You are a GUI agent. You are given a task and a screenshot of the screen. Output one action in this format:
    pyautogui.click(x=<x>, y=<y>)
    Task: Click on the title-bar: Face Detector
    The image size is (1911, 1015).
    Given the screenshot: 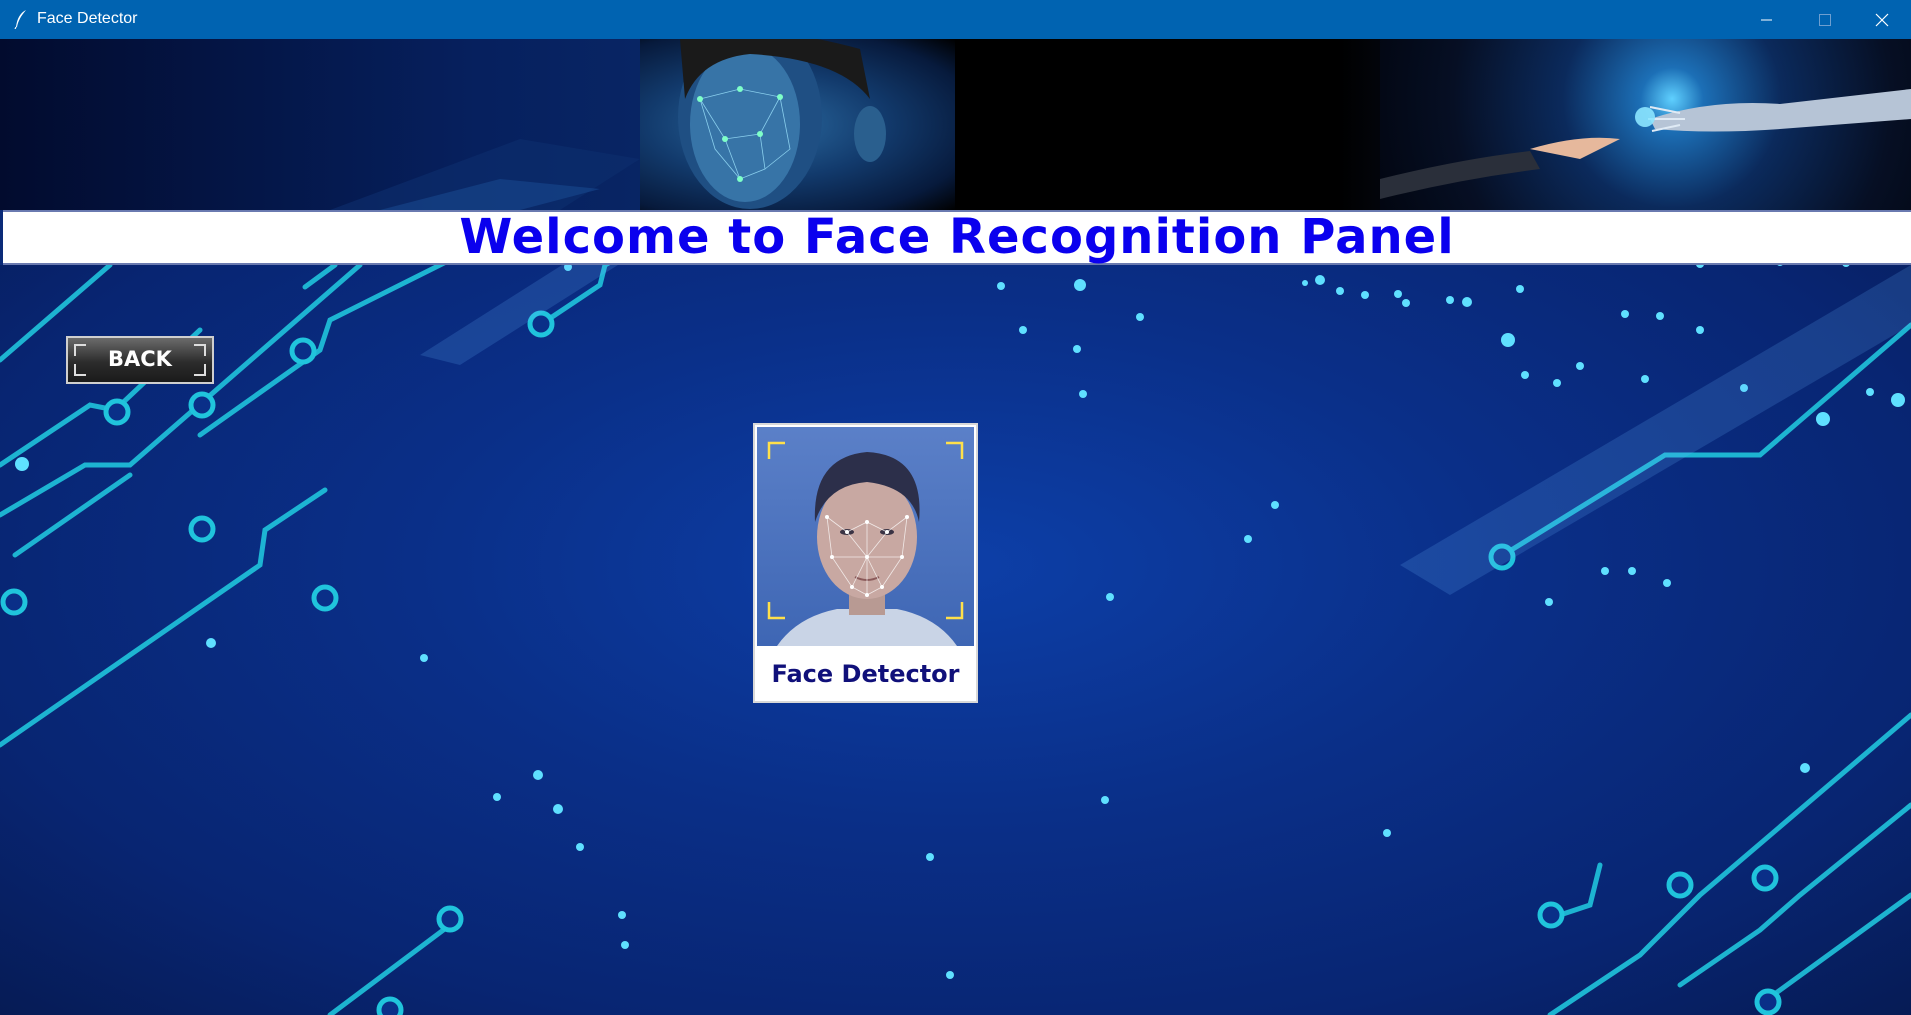 What is the action you would take?
    pyautogui.click(x=955, y=19)
    